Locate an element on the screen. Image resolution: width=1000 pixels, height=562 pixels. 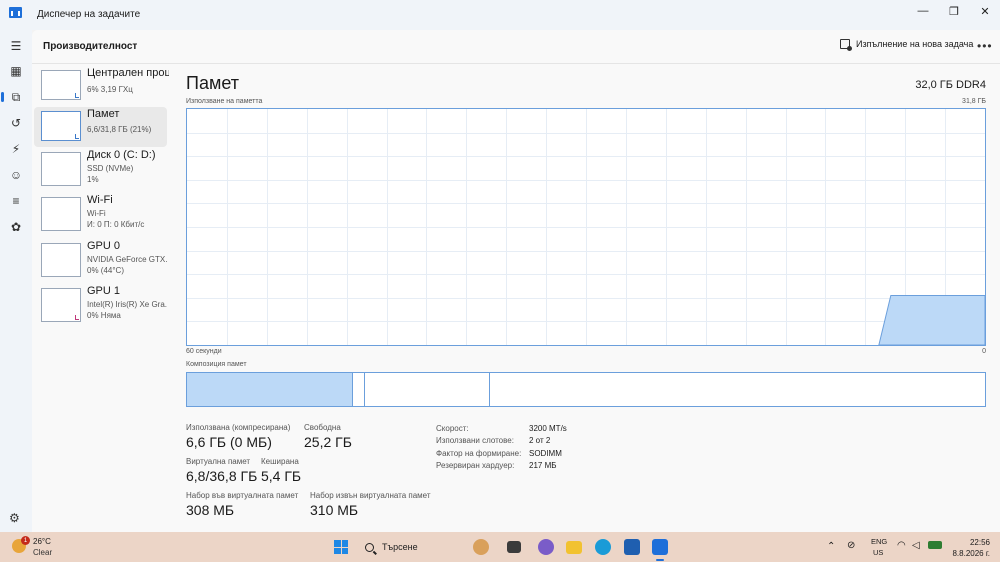
maximize-button: ❐ is located at coordinates (954, 11).